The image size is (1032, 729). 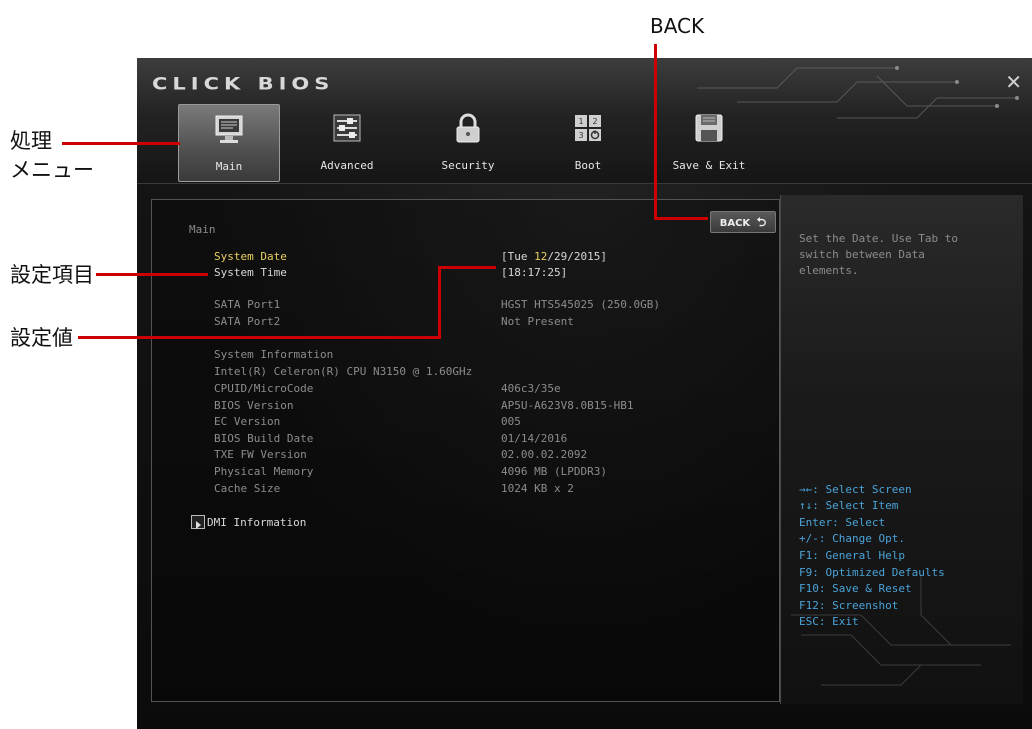 I want to click on system-date-label: System Date, so click(x=250, y=256).